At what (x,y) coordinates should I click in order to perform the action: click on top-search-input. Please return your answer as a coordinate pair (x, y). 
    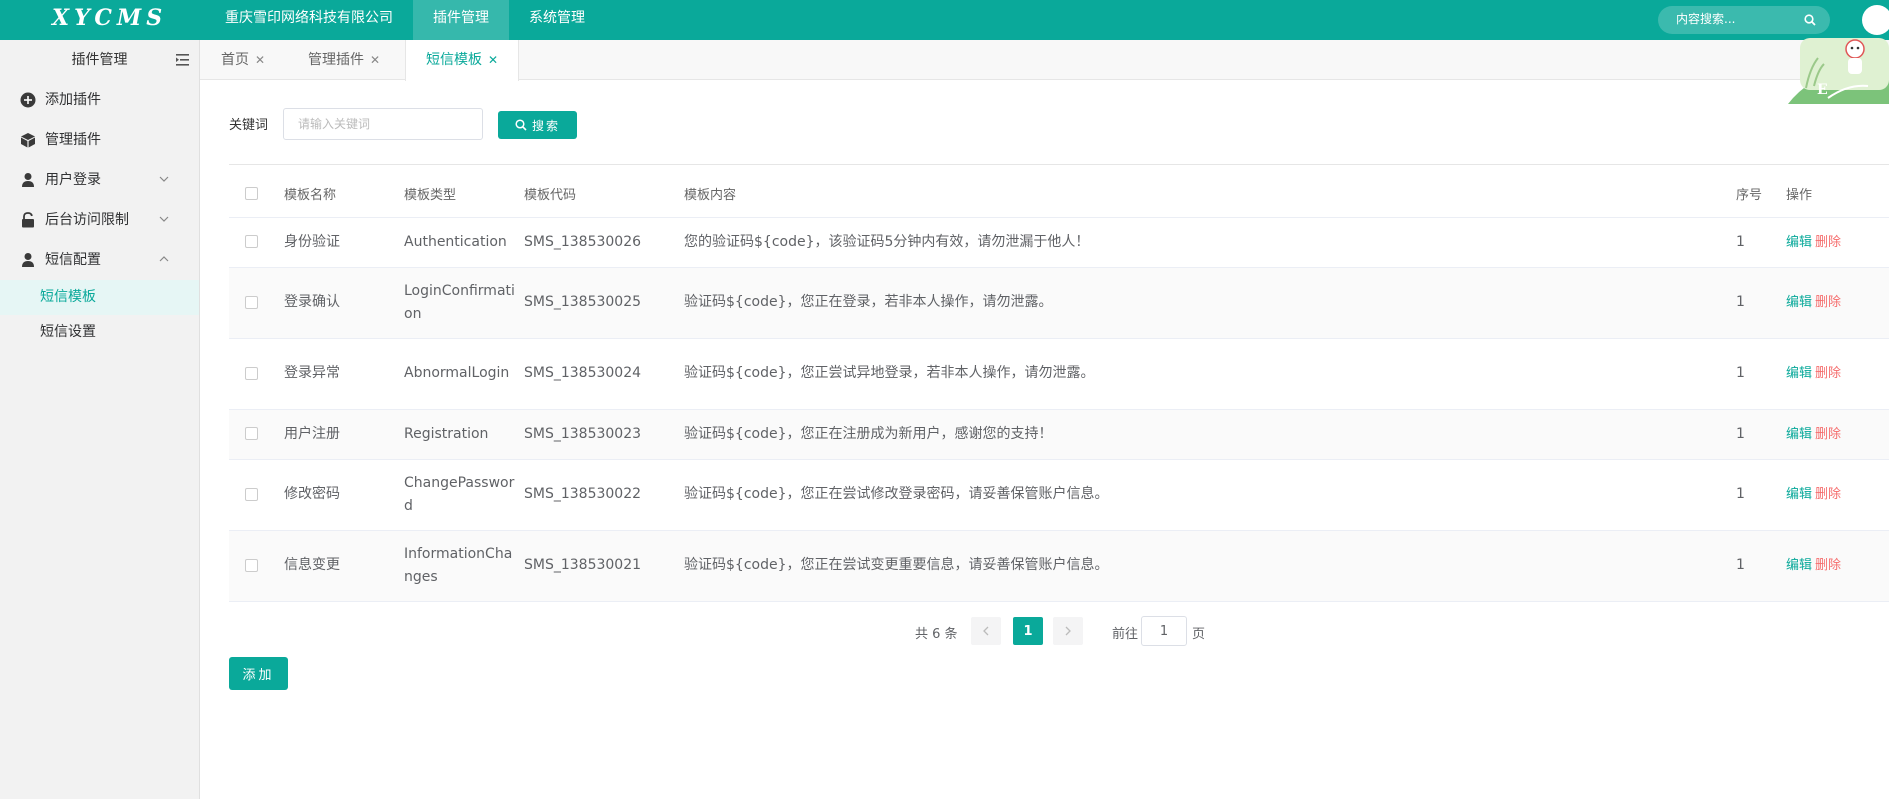
    Looking at the image, I should click on (1736, 19).